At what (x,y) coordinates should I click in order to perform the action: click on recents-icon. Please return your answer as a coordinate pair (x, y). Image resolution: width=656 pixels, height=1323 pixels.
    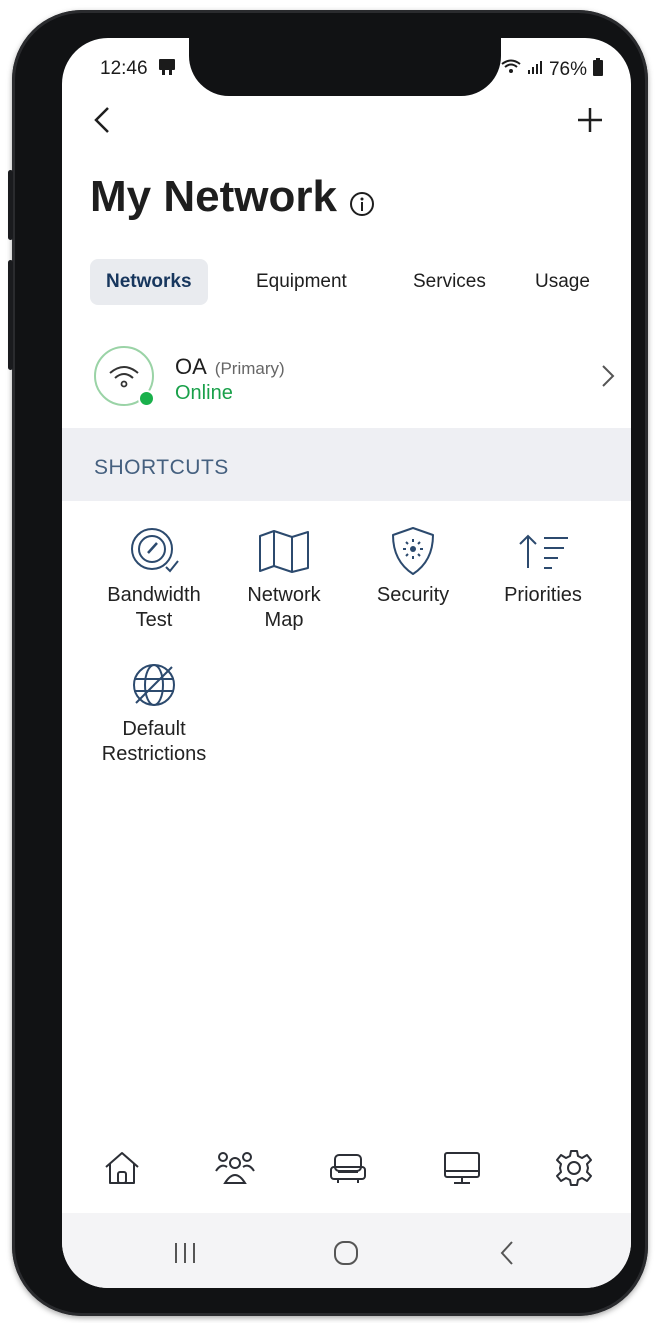
    Looking at the image, I should click on (185, 1253).